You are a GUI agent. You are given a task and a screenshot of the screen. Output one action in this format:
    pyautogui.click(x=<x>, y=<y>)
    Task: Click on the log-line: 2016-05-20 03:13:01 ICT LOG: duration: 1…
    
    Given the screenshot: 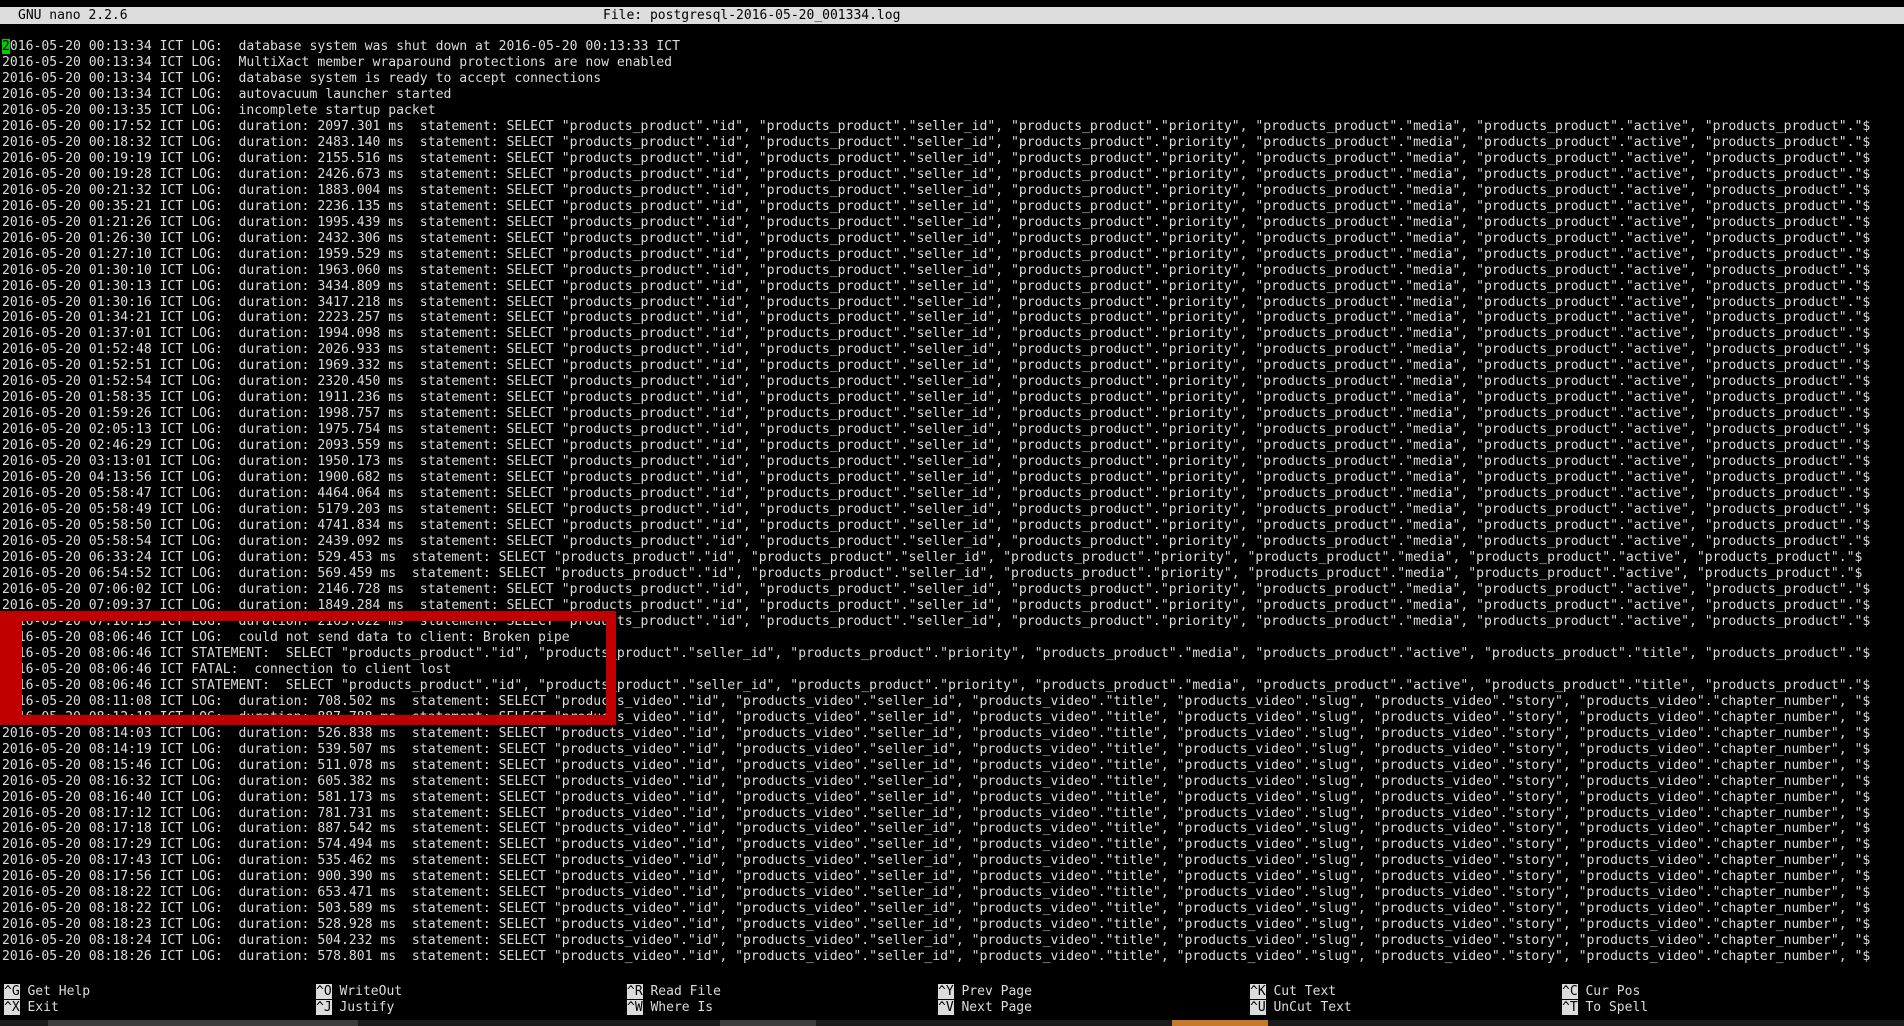 What is the action you would take?
    pyautogui.click(x=936, y=462)
    